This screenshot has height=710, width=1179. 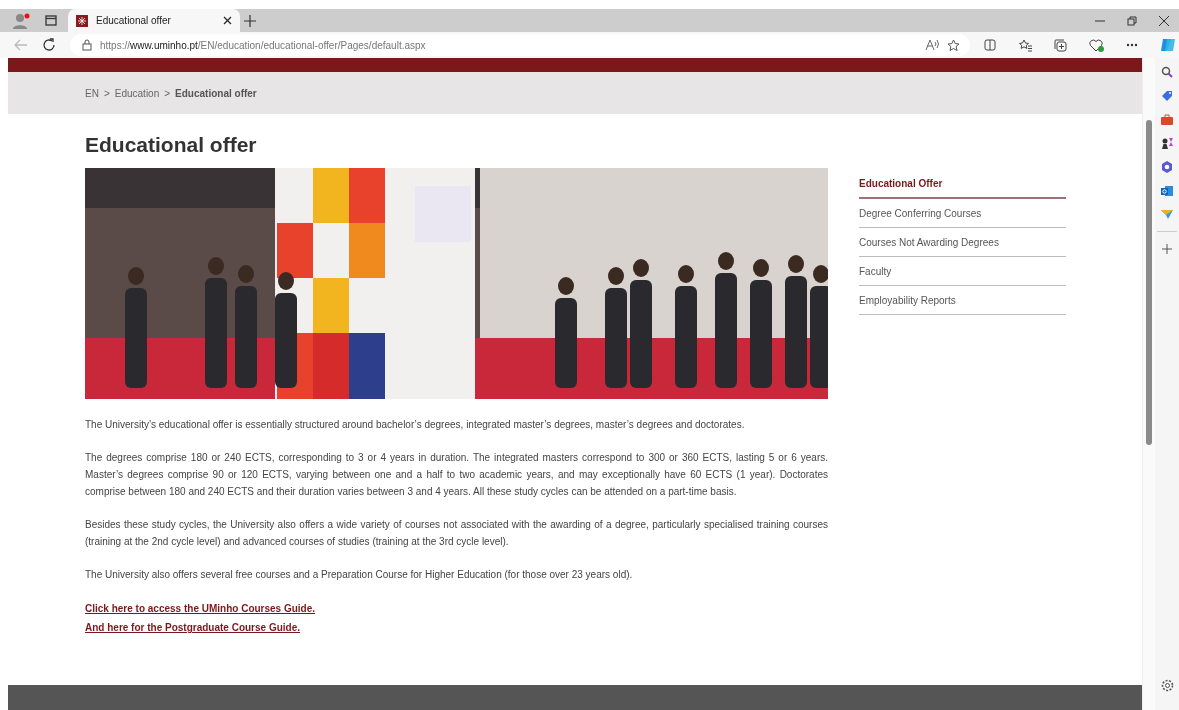 I want to click on guide-link: Click here to access the UMinho Courses Guide., so click(x=200, y=608).